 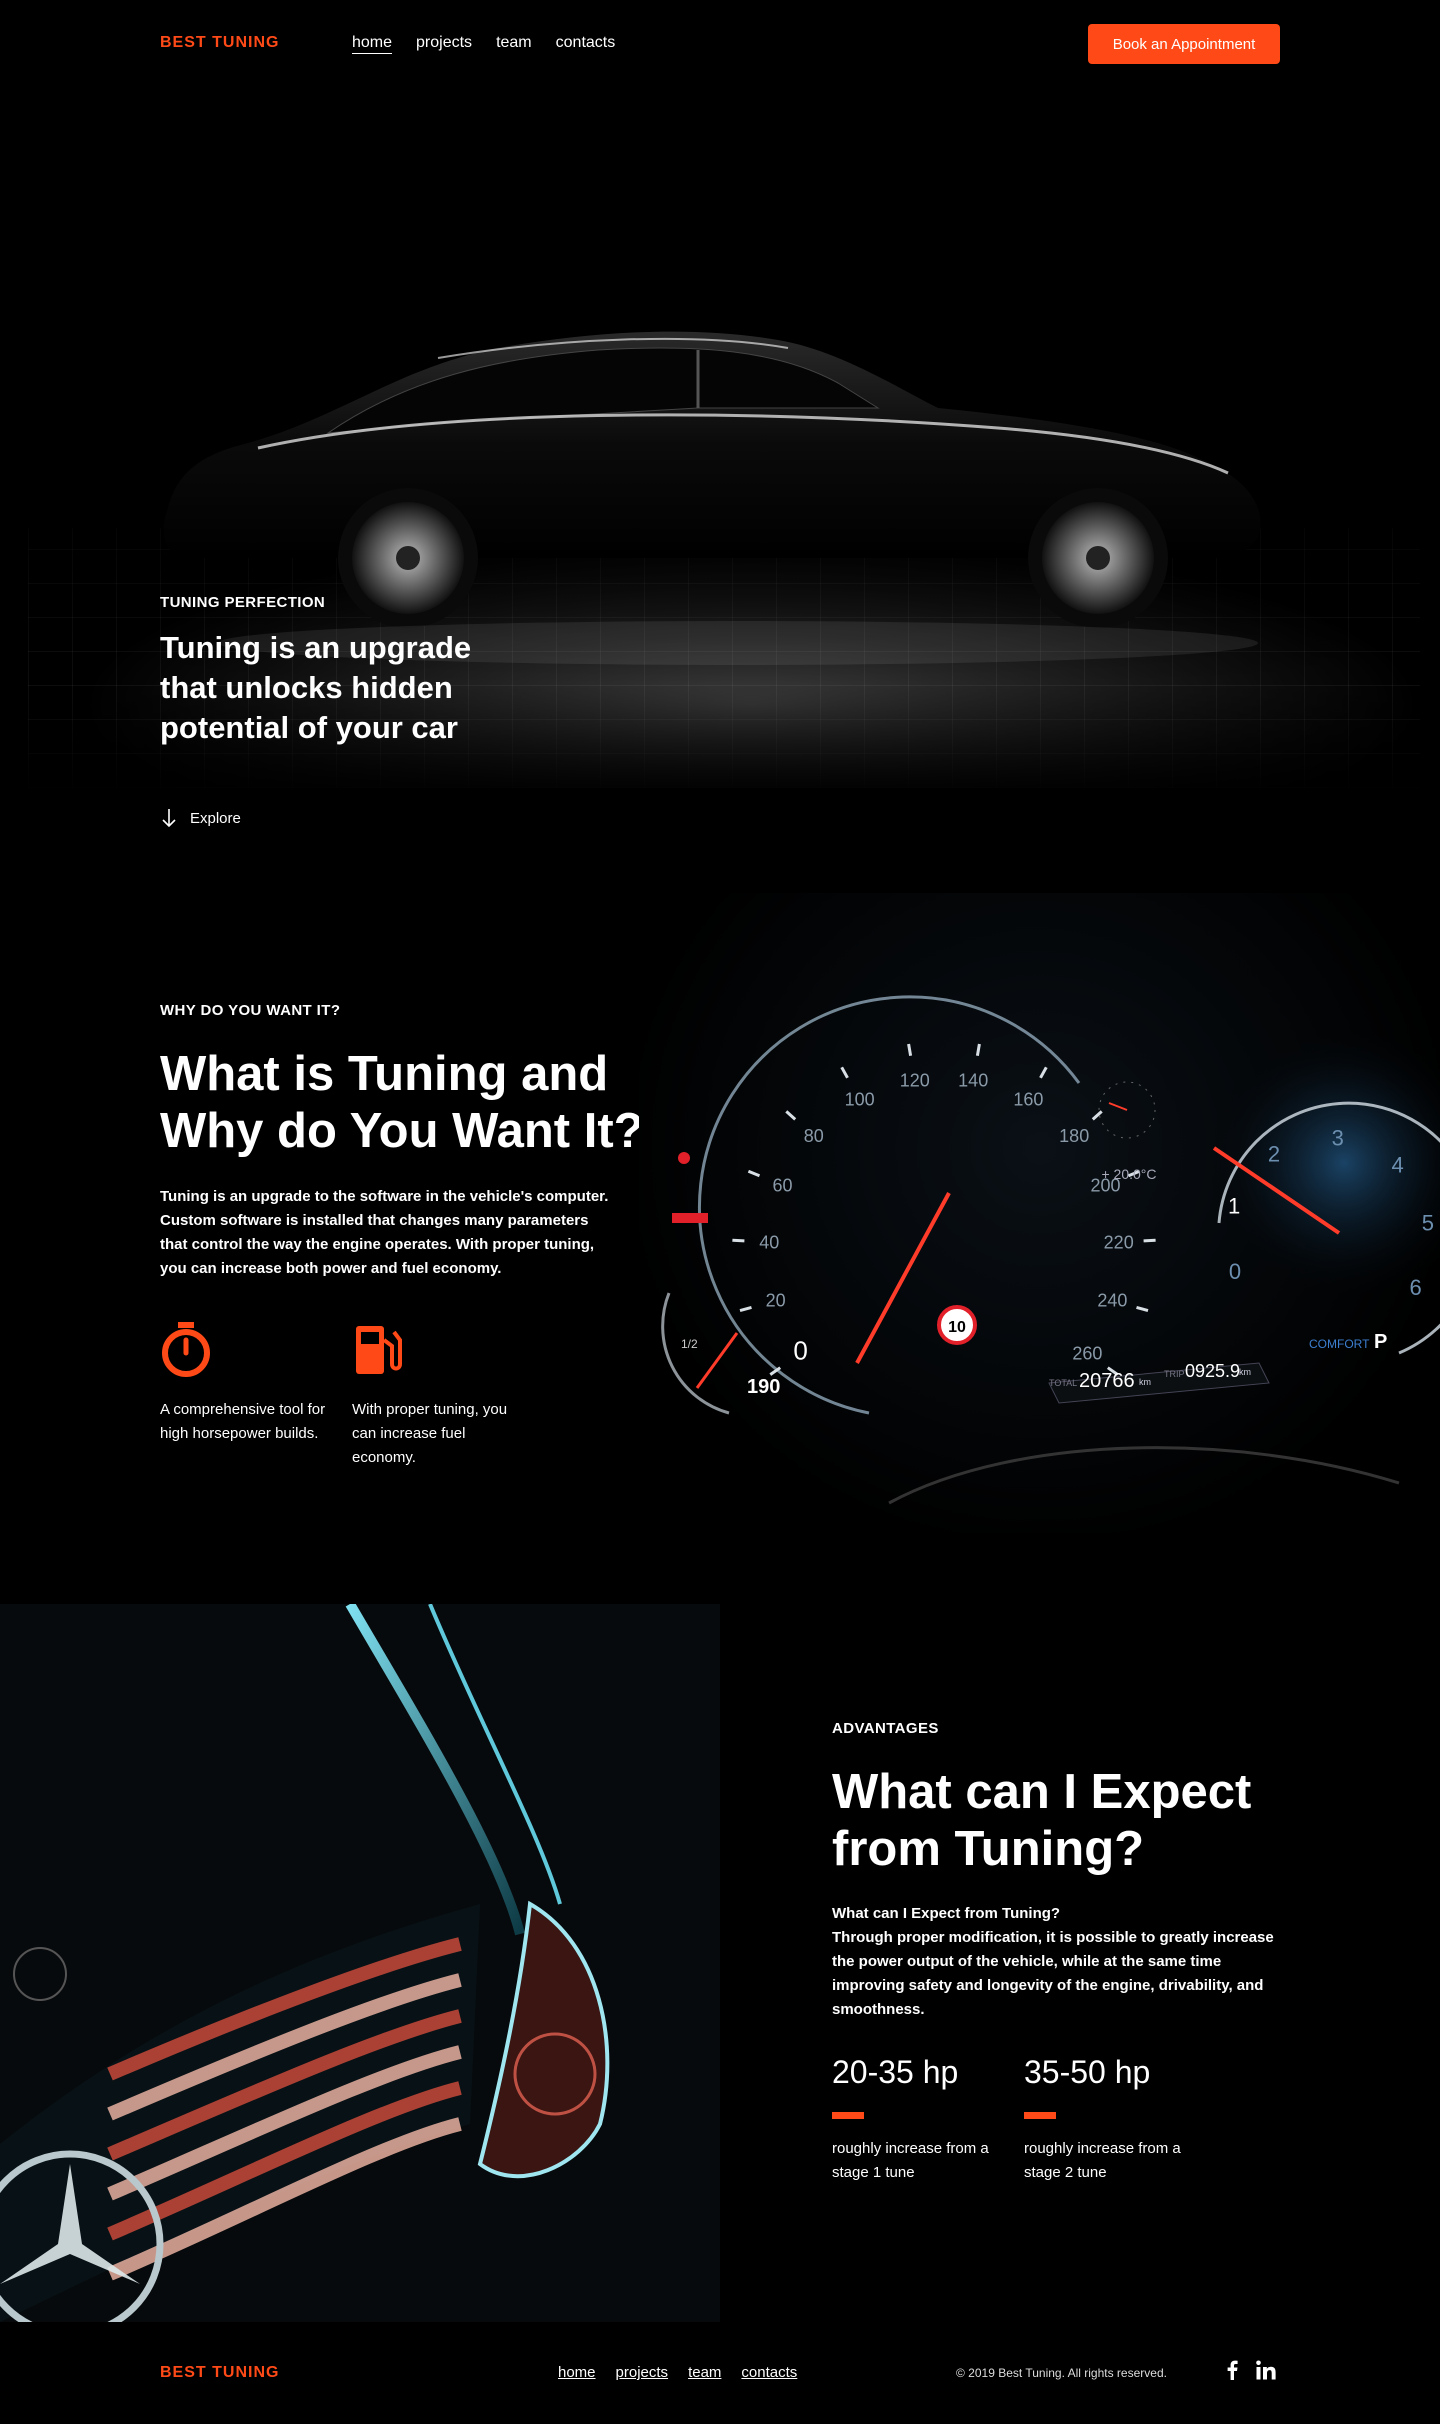 I want to click on stat-description: roughly increase from a stage 2 tune, so click(x=1102, y=2160).